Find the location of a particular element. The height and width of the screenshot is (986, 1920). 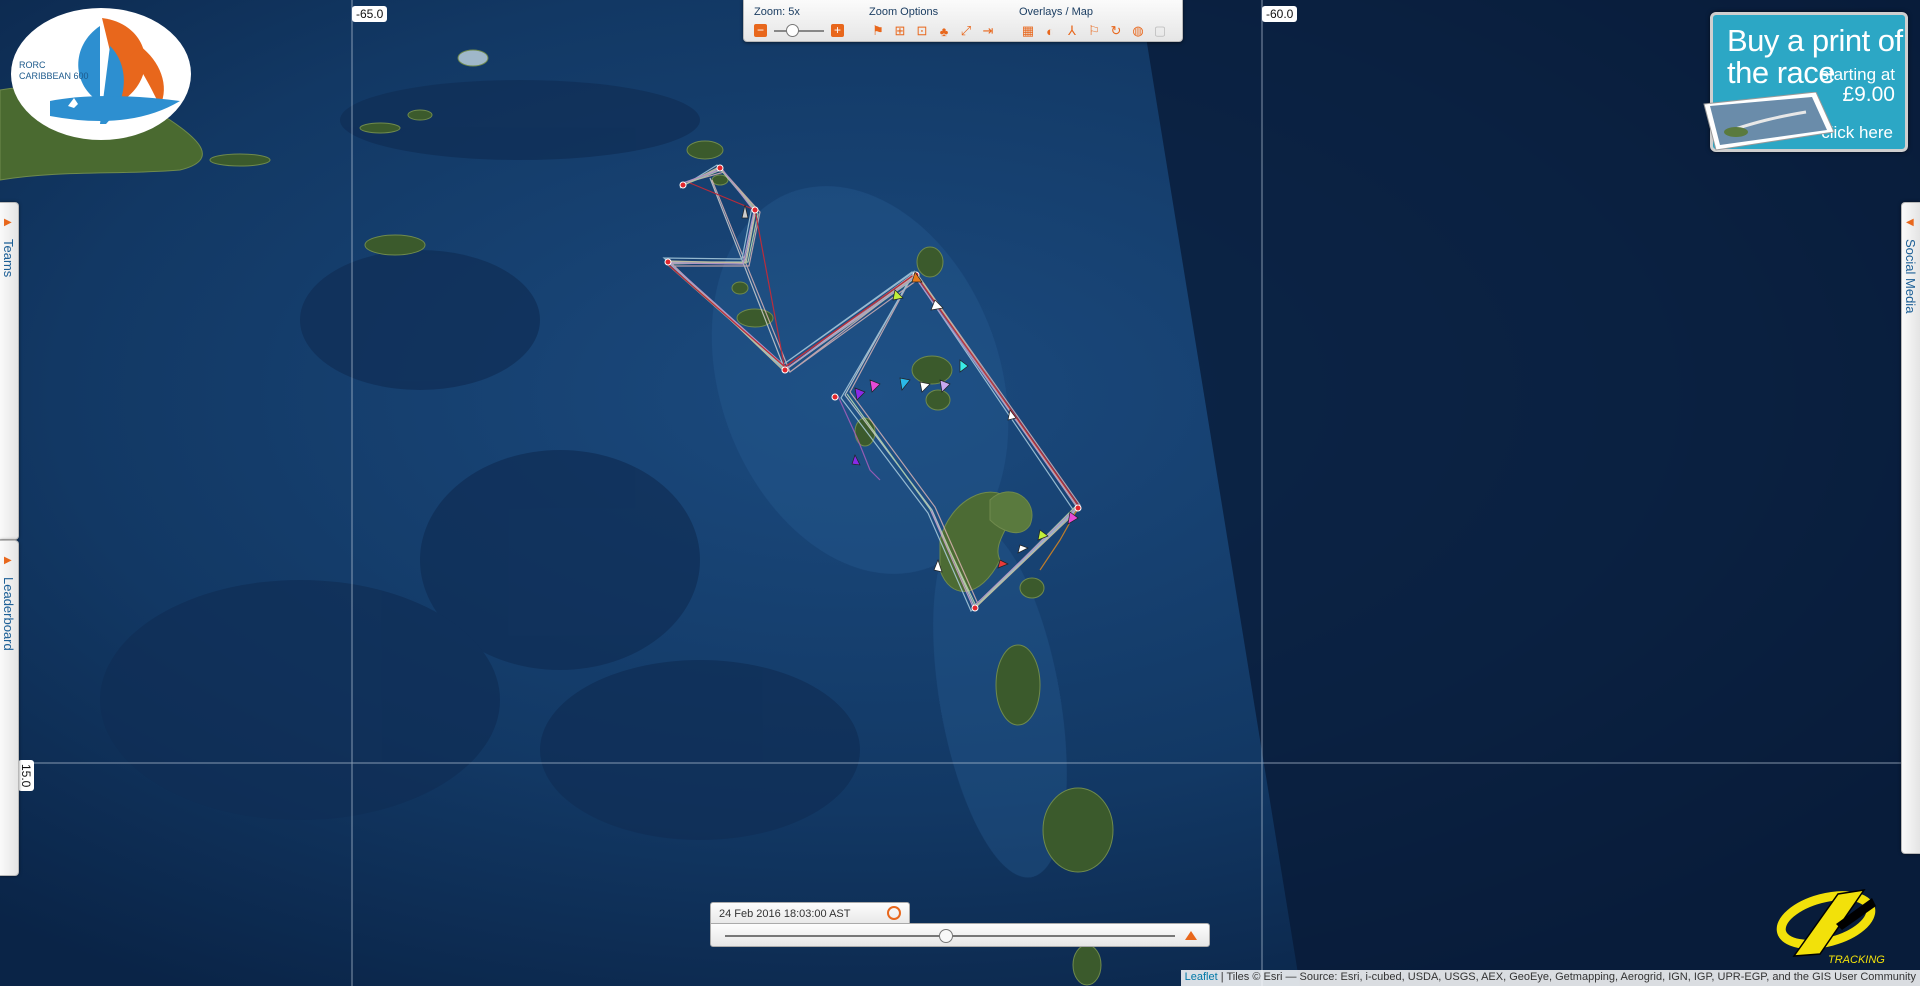

overlays-group: Overlays / Map ▦ ◐ ⅄ ⚐ ↻ ◍ ▢ is located at coordinates (1094, 23).